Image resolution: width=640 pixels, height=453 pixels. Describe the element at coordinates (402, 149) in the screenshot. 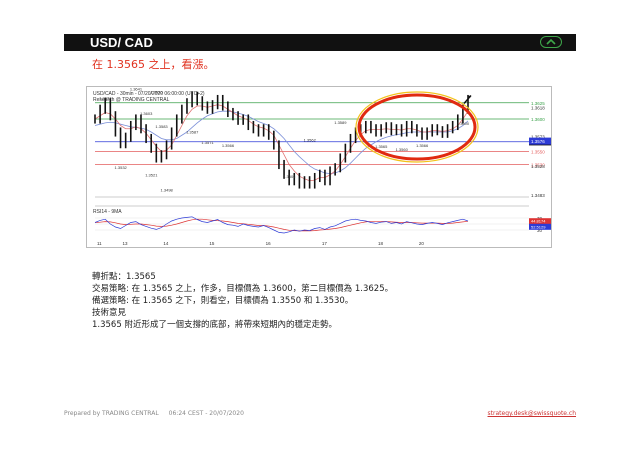

I see `price-annotation: 1.3560` at that location.